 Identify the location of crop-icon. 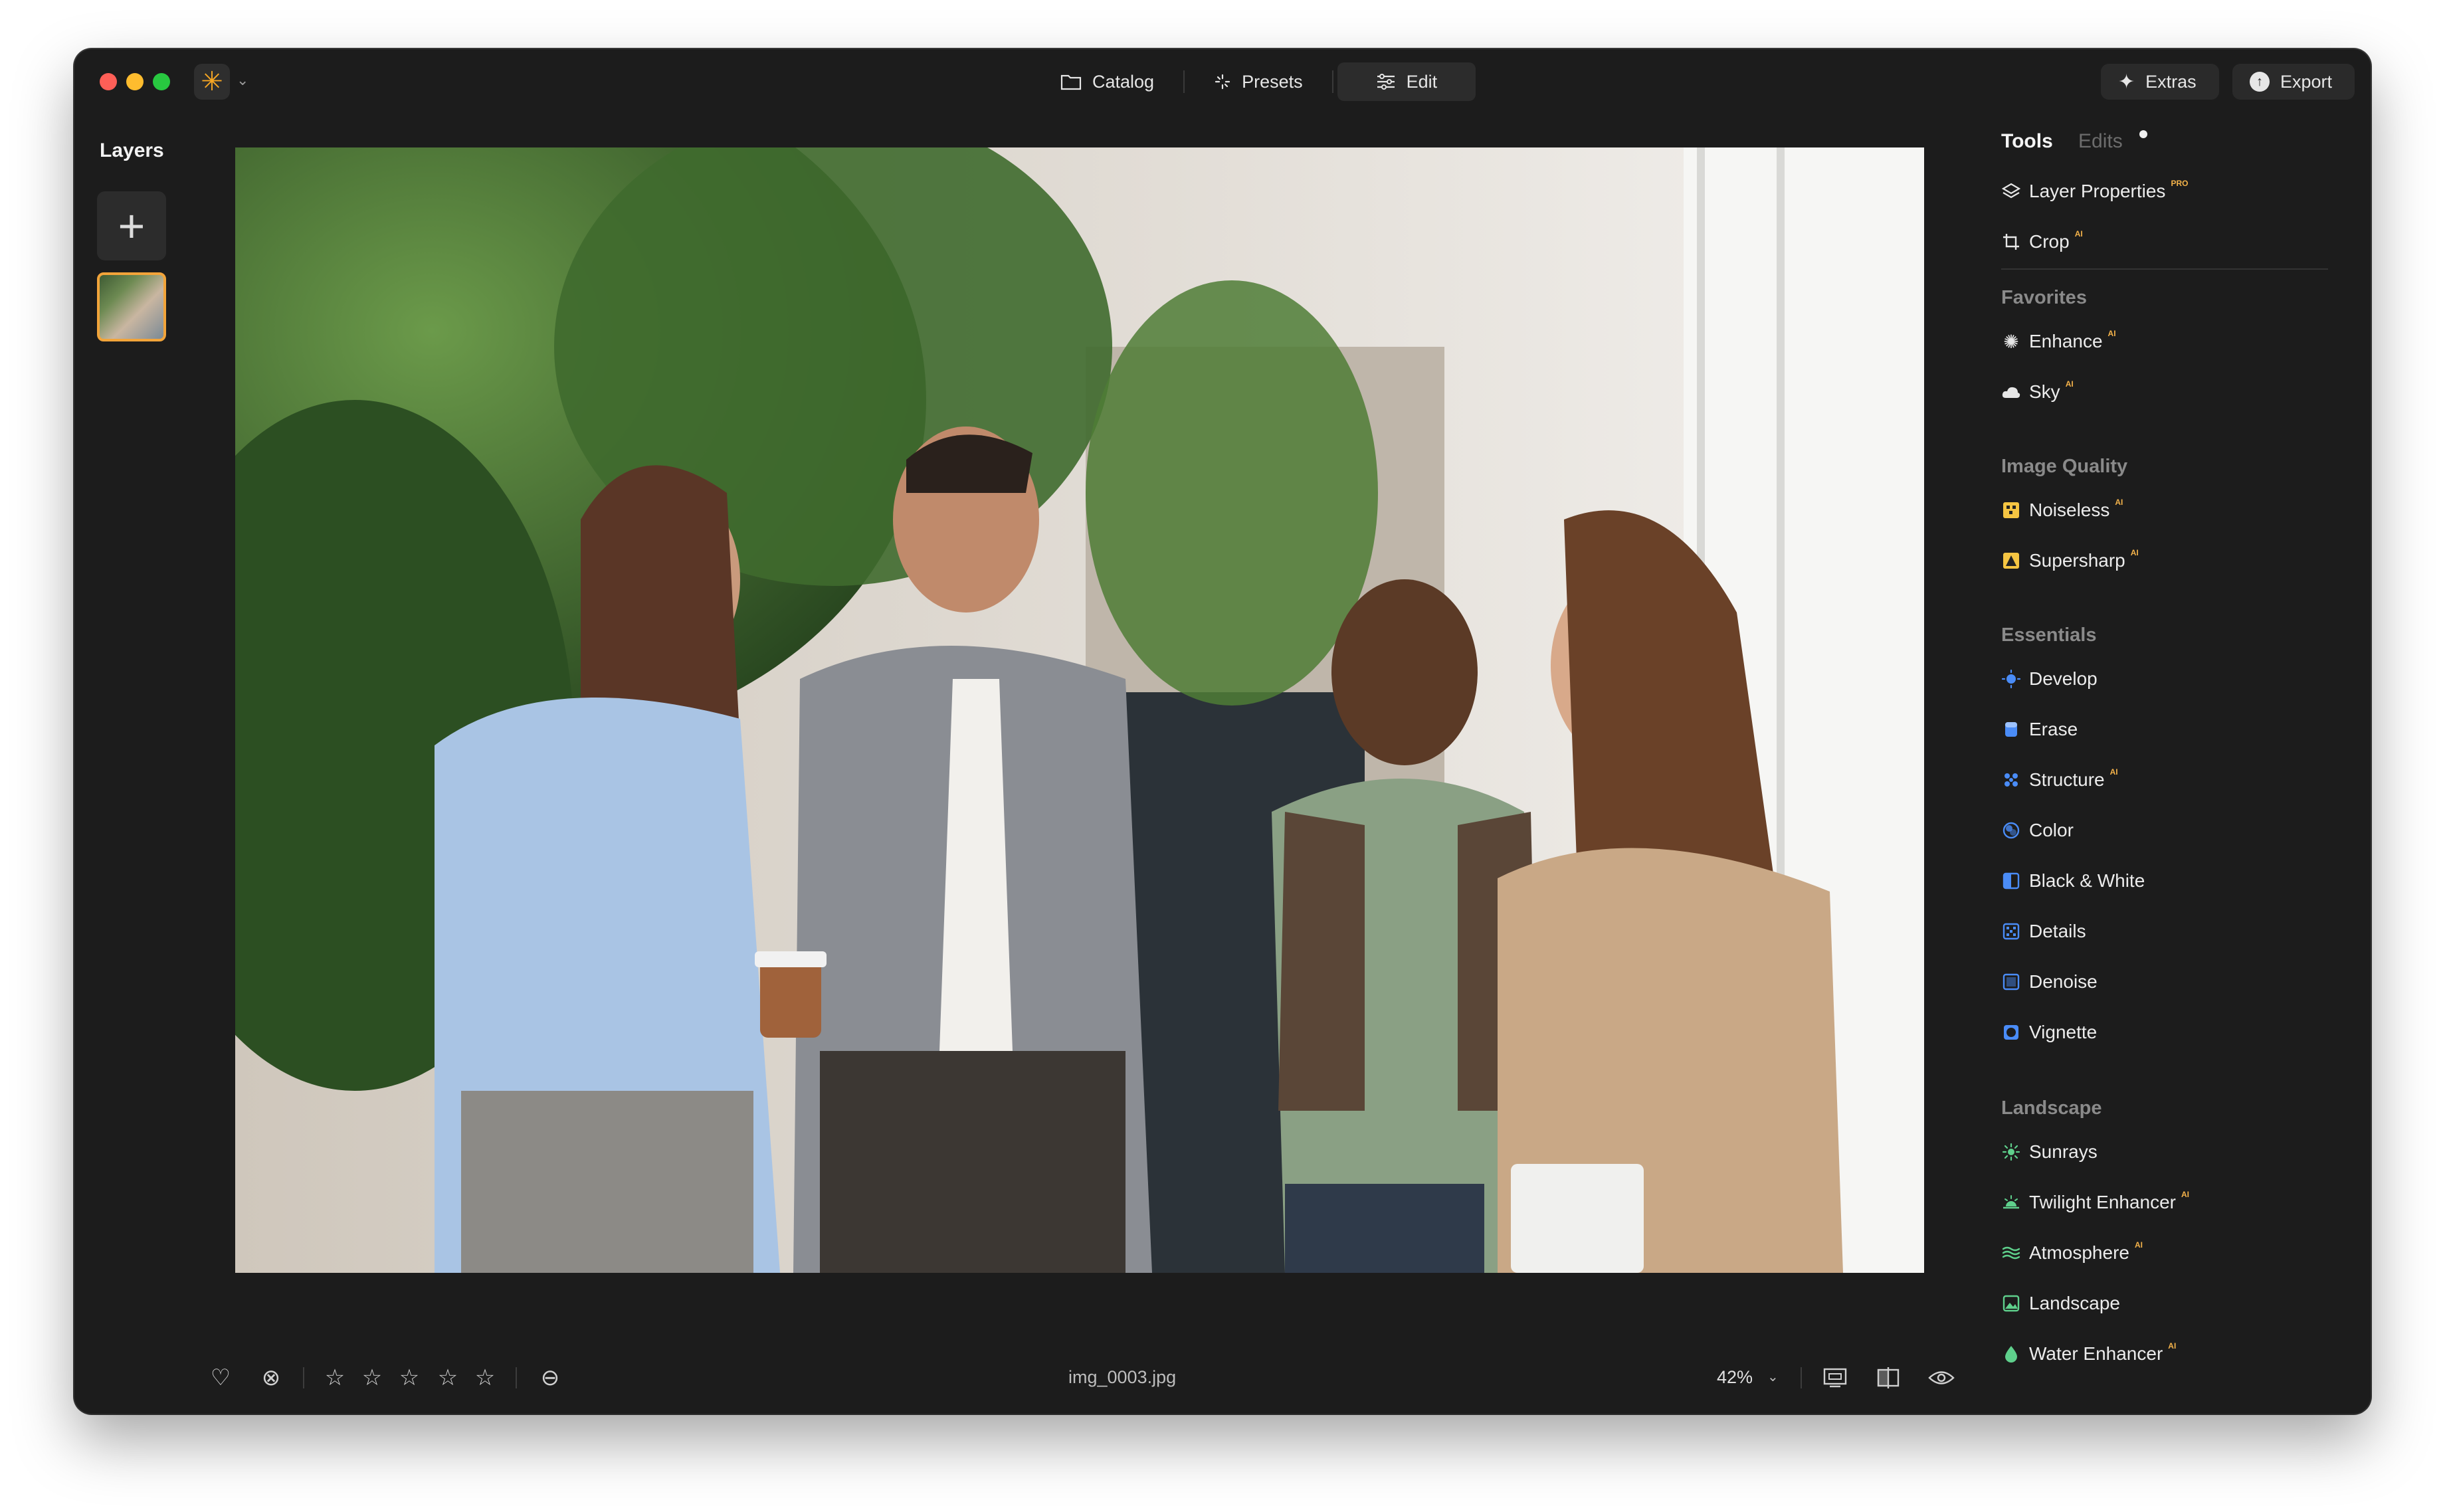
(2011, 242).